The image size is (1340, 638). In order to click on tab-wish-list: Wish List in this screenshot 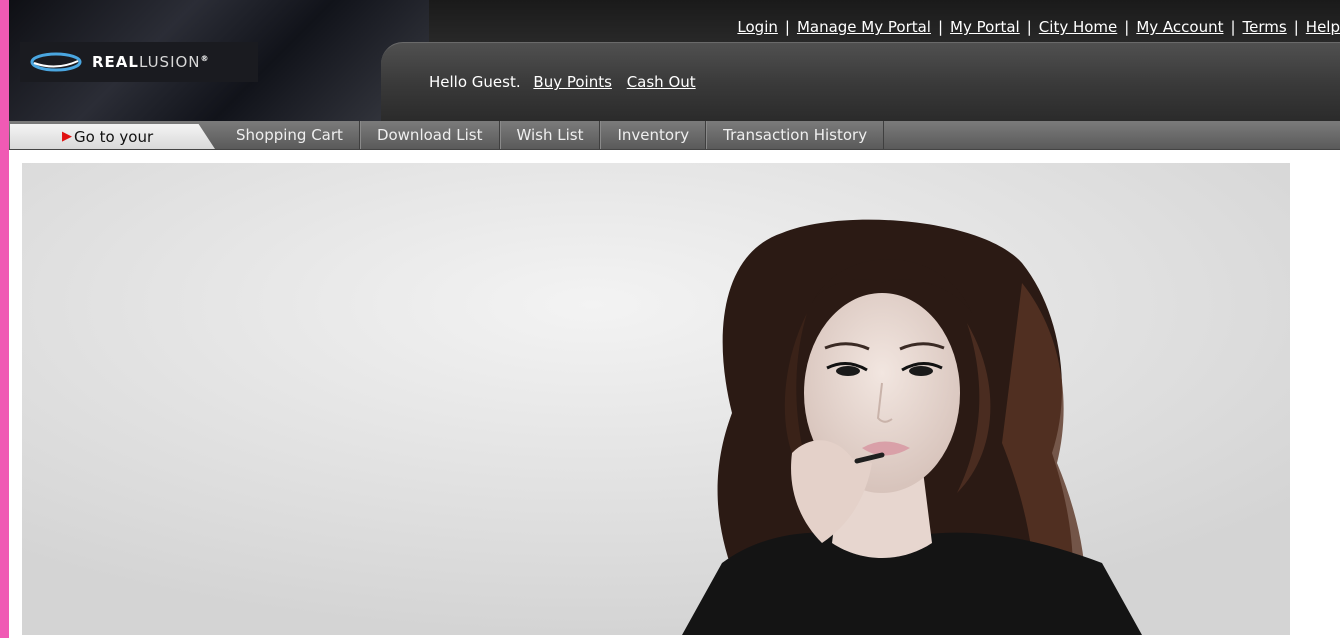, I will do `click(550, 135)`.